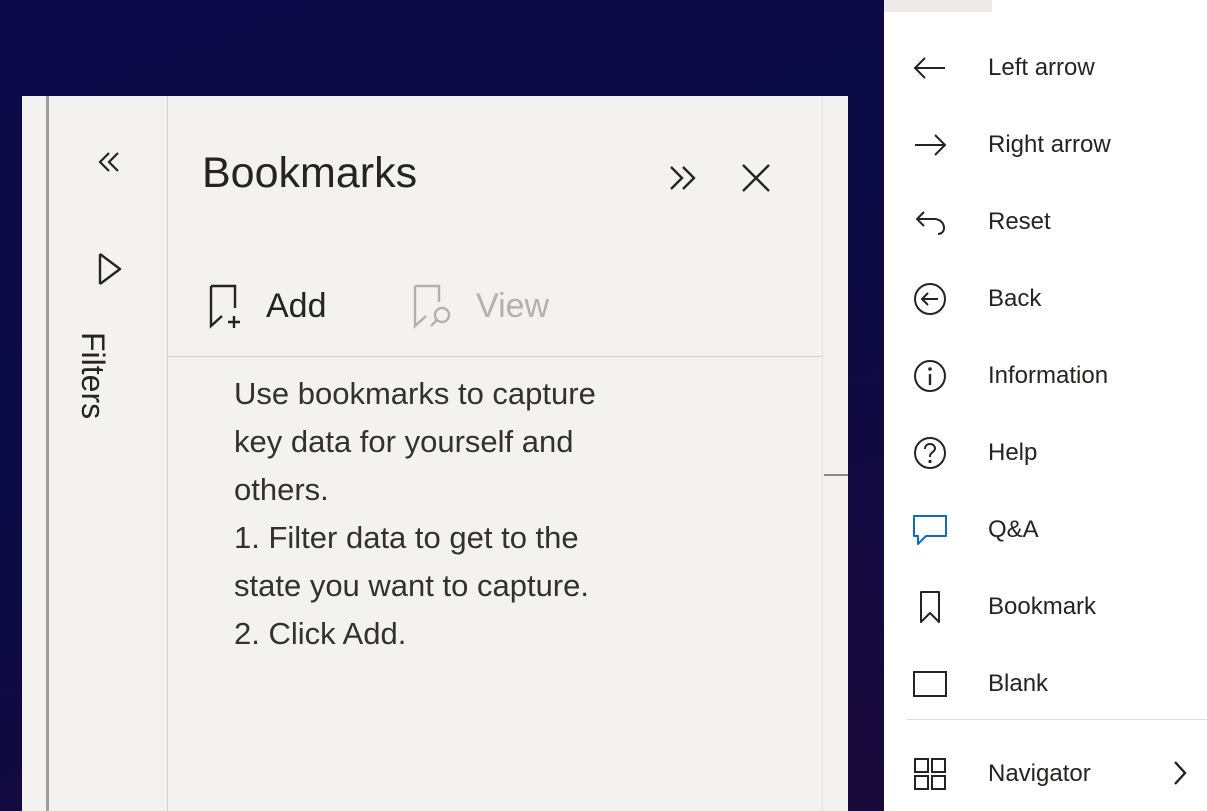 This screenshot has height=811, width=1207. I want to click on view-bookmark-button: View, so click(480, 306).